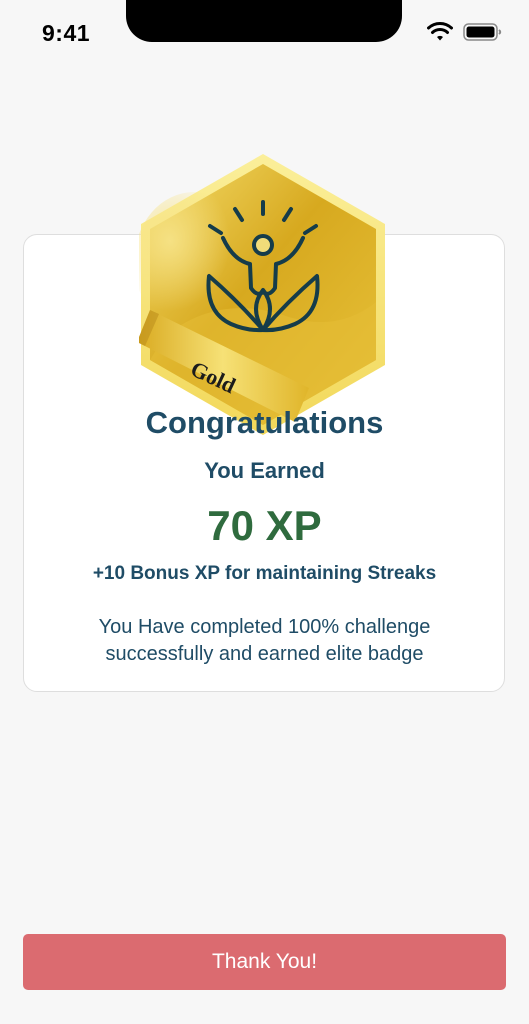  What do you see at coordinates (264, 525) in the screenshot?
I see `xp-value: 70 XP` at bounding box center [264, 525].